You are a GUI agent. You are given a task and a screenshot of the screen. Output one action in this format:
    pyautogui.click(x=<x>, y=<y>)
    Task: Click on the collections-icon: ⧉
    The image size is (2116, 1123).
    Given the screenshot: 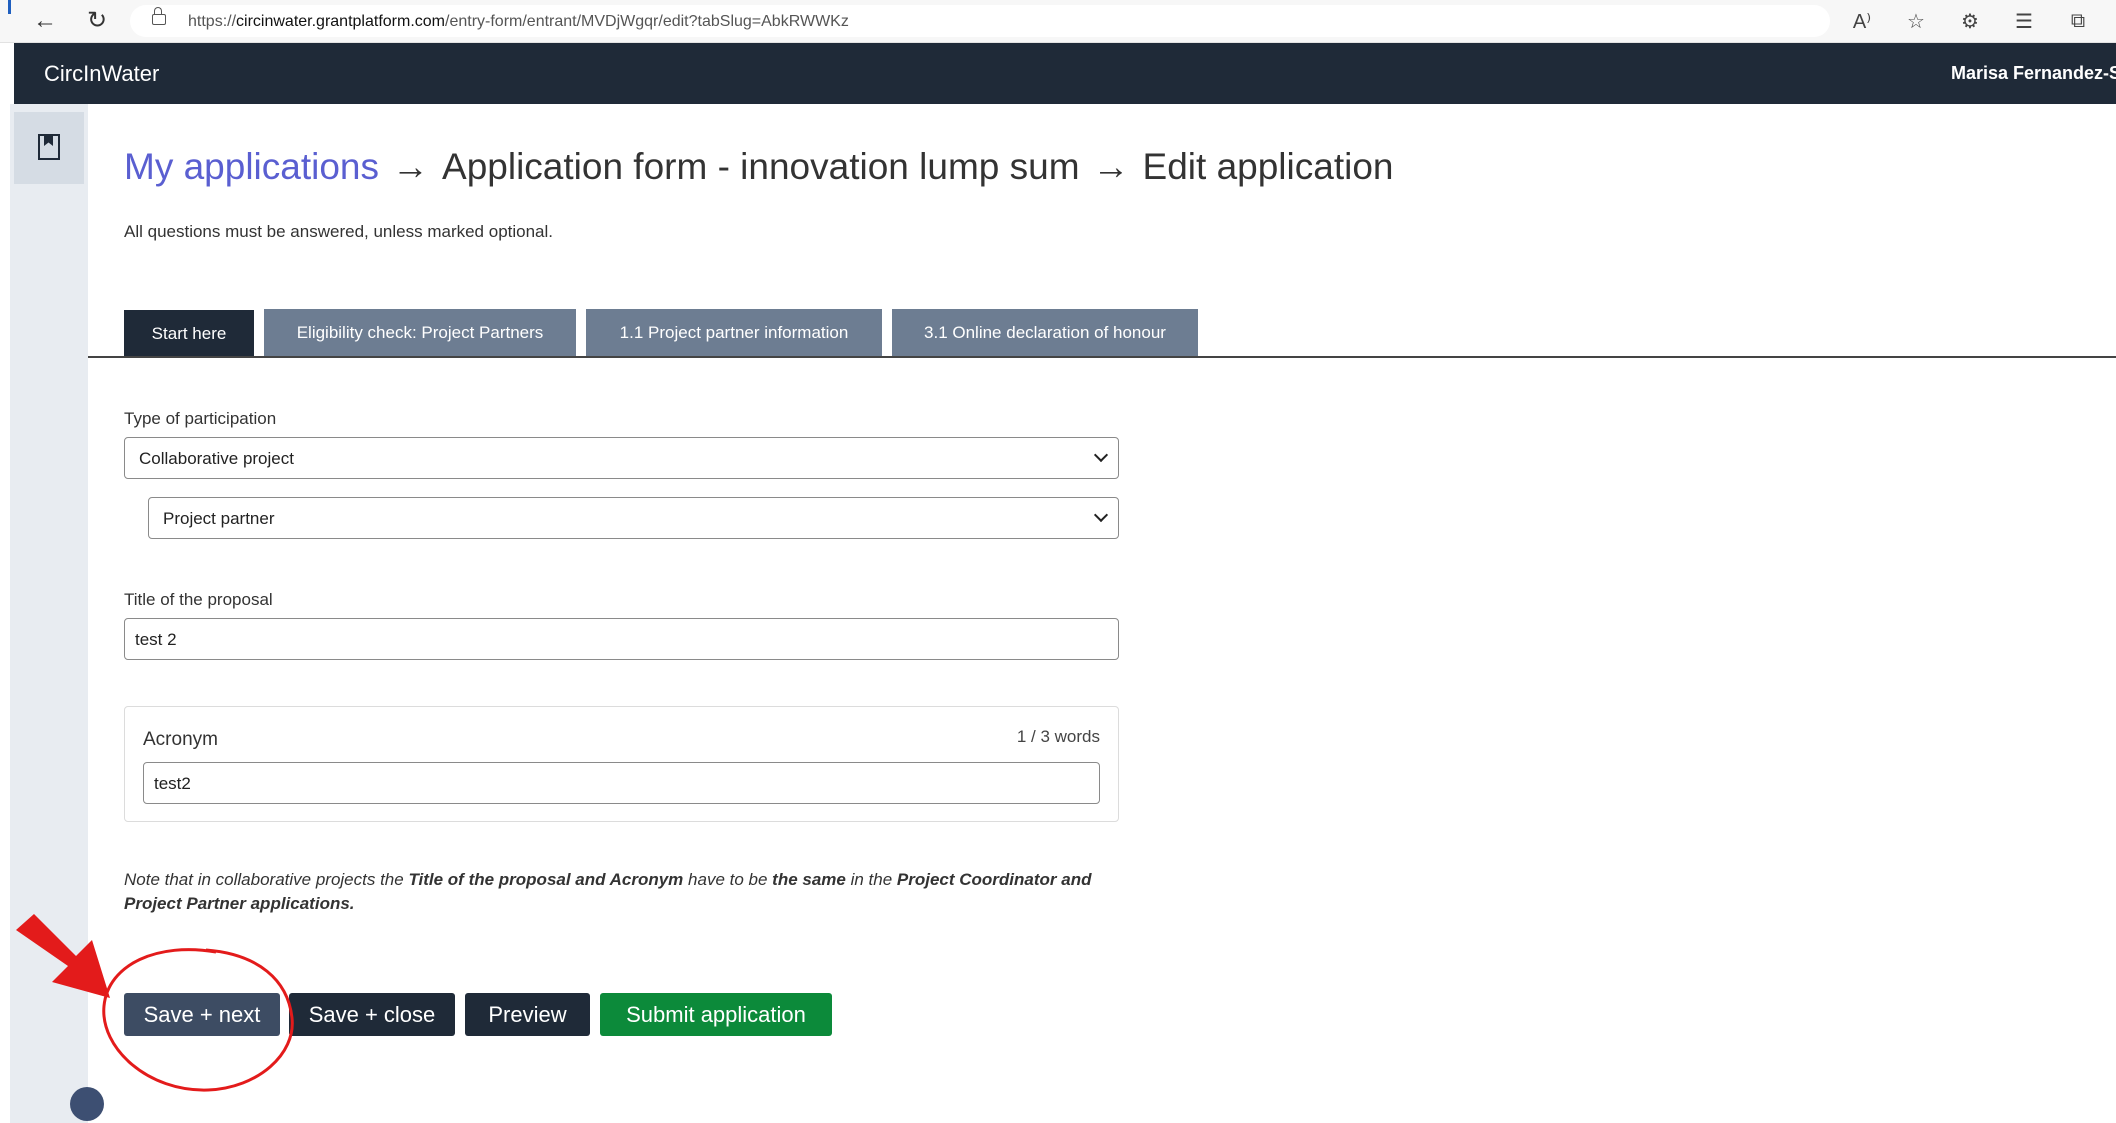 What is the action you would take?
    pyautogui.click(x=2078, y=21)
    